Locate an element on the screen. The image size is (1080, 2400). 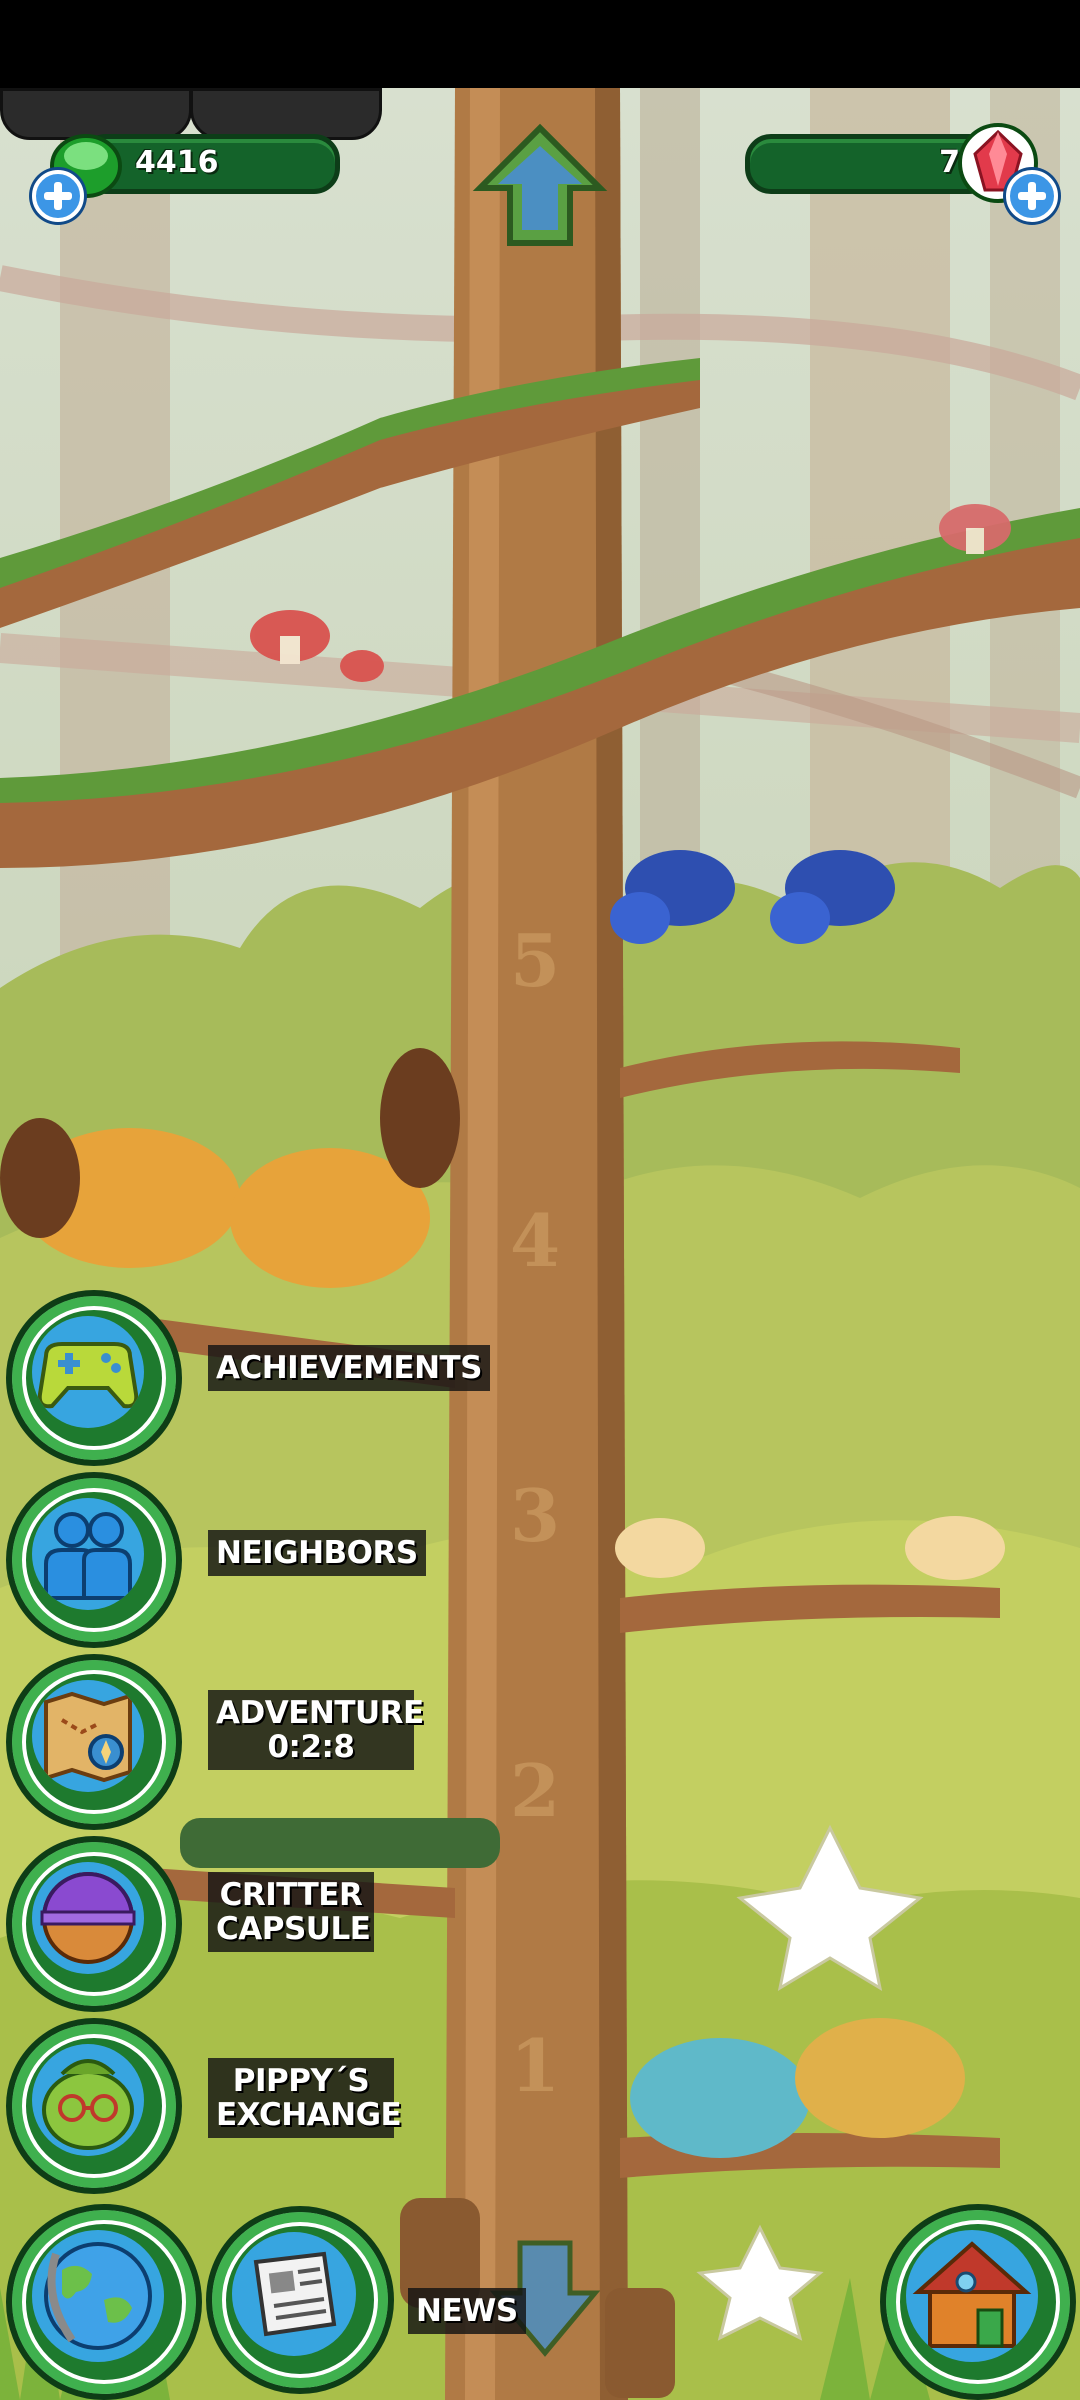
adventure-label: ADVENTURE 0:2:8 is located at coordinates (316, 1730).